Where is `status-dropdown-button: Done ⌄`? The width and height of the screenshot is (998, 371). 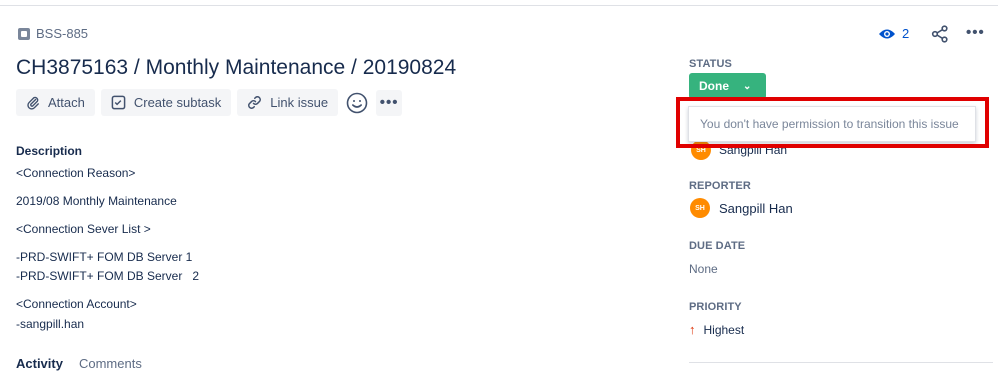
status-dropdown-button: Done ⌄ is located at coordinates (727, 86).